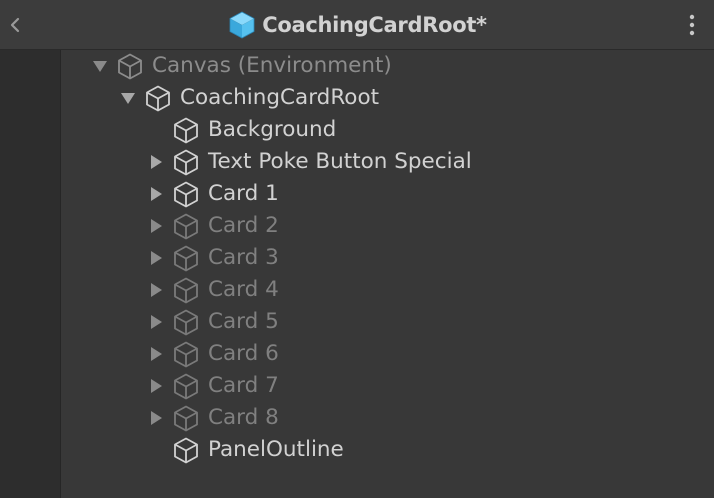  I want to click on hierarchy-item: Canvas (Environment), so click(387, 66).